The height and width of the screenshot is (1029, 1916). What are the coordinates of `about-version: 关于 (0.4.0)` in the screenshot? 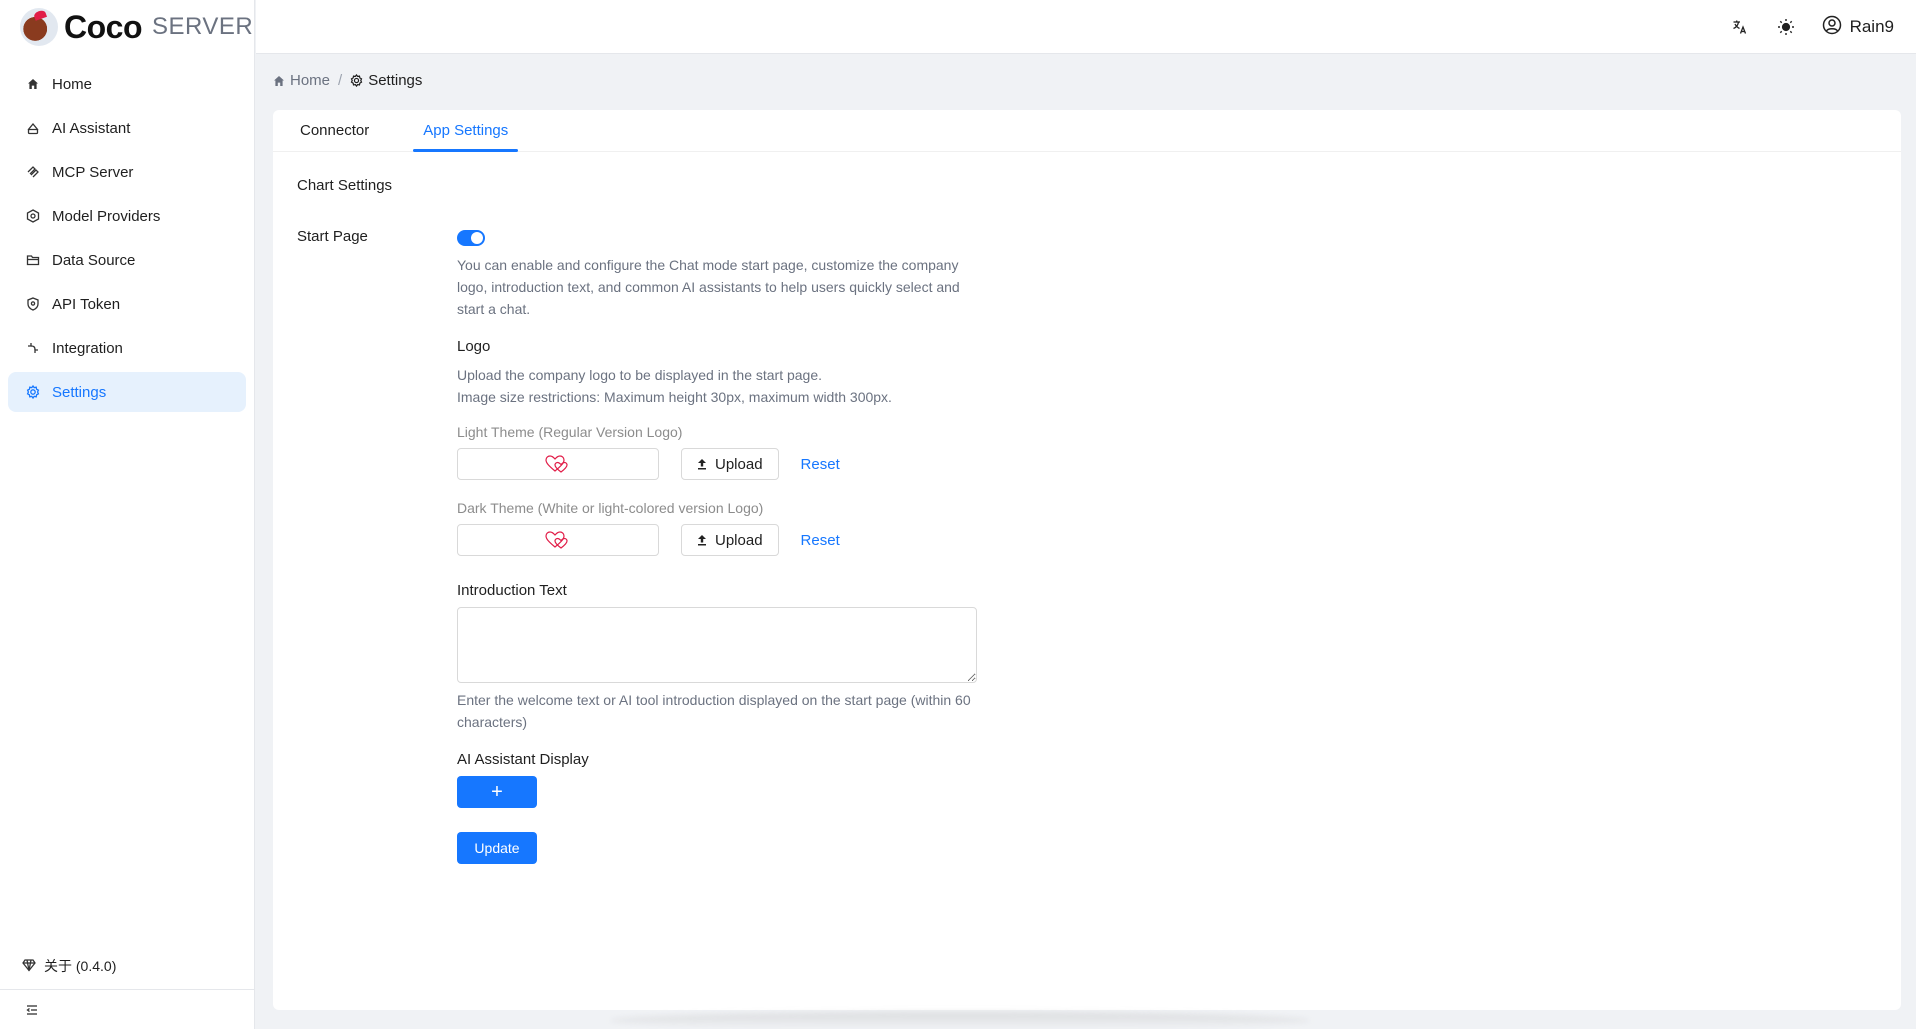 It's located at (69, 966).